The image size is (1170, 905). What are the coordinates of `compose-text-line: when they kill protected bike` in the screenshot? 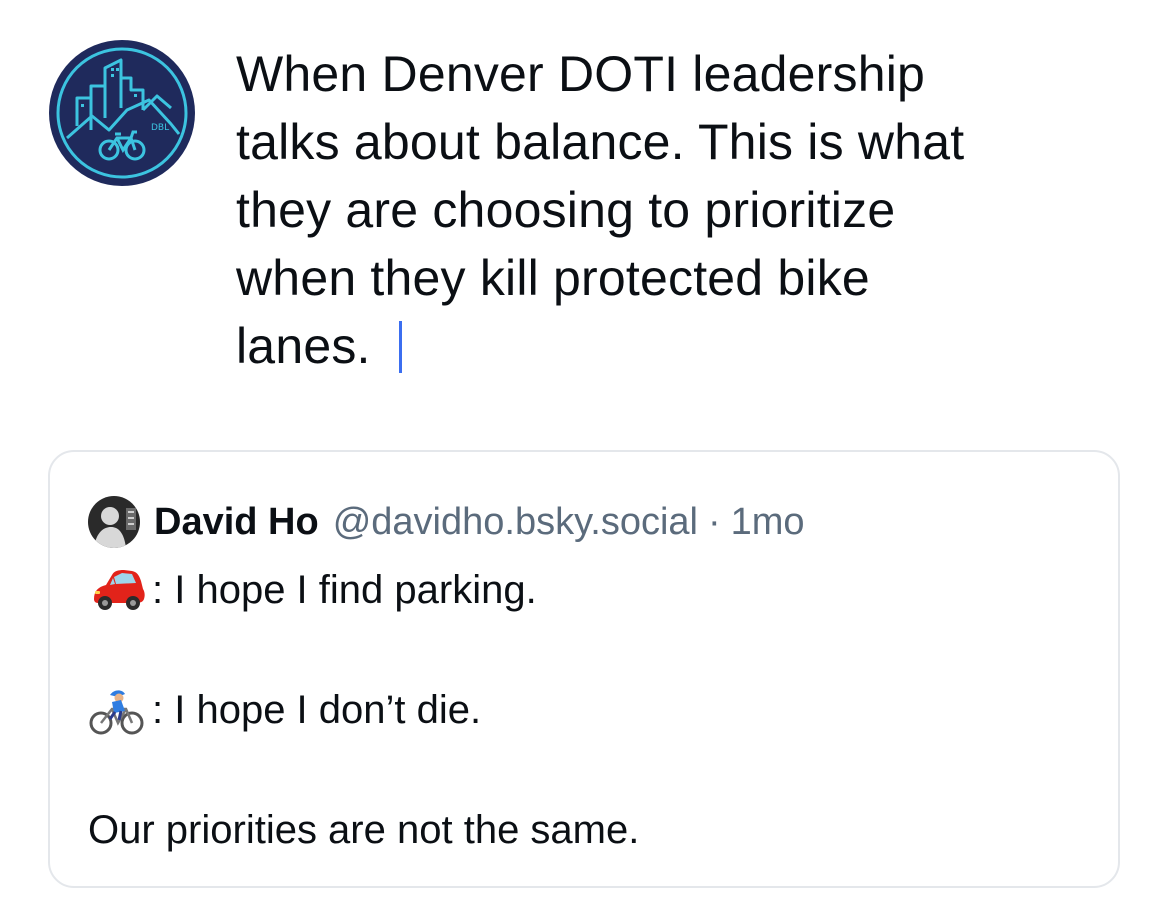 It's located at (553, 278).